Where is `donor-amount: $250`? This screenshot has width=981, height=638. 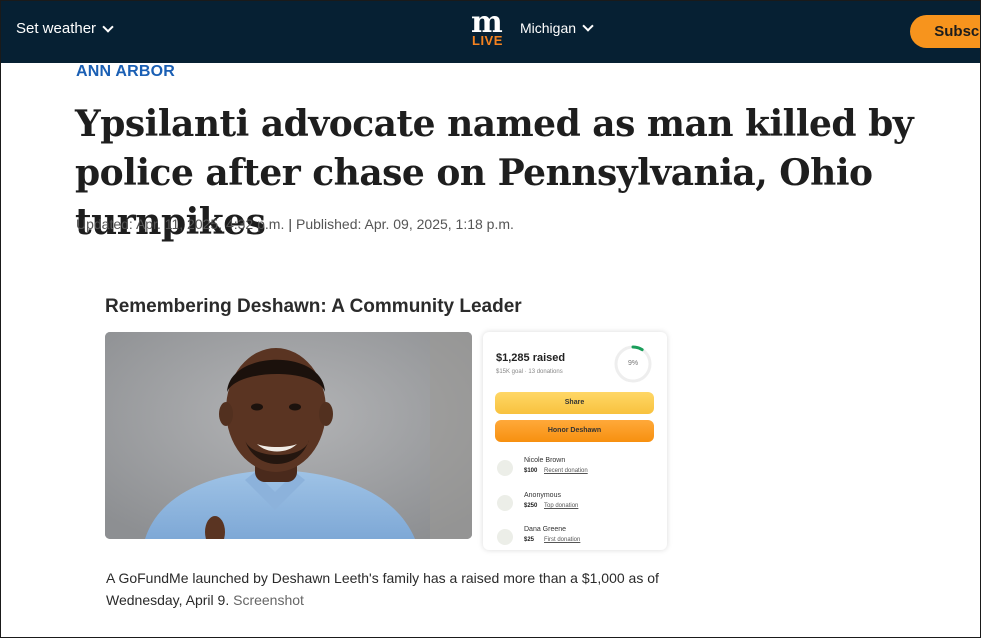 donor-amount: $250 is located at coordinates (531, 506).